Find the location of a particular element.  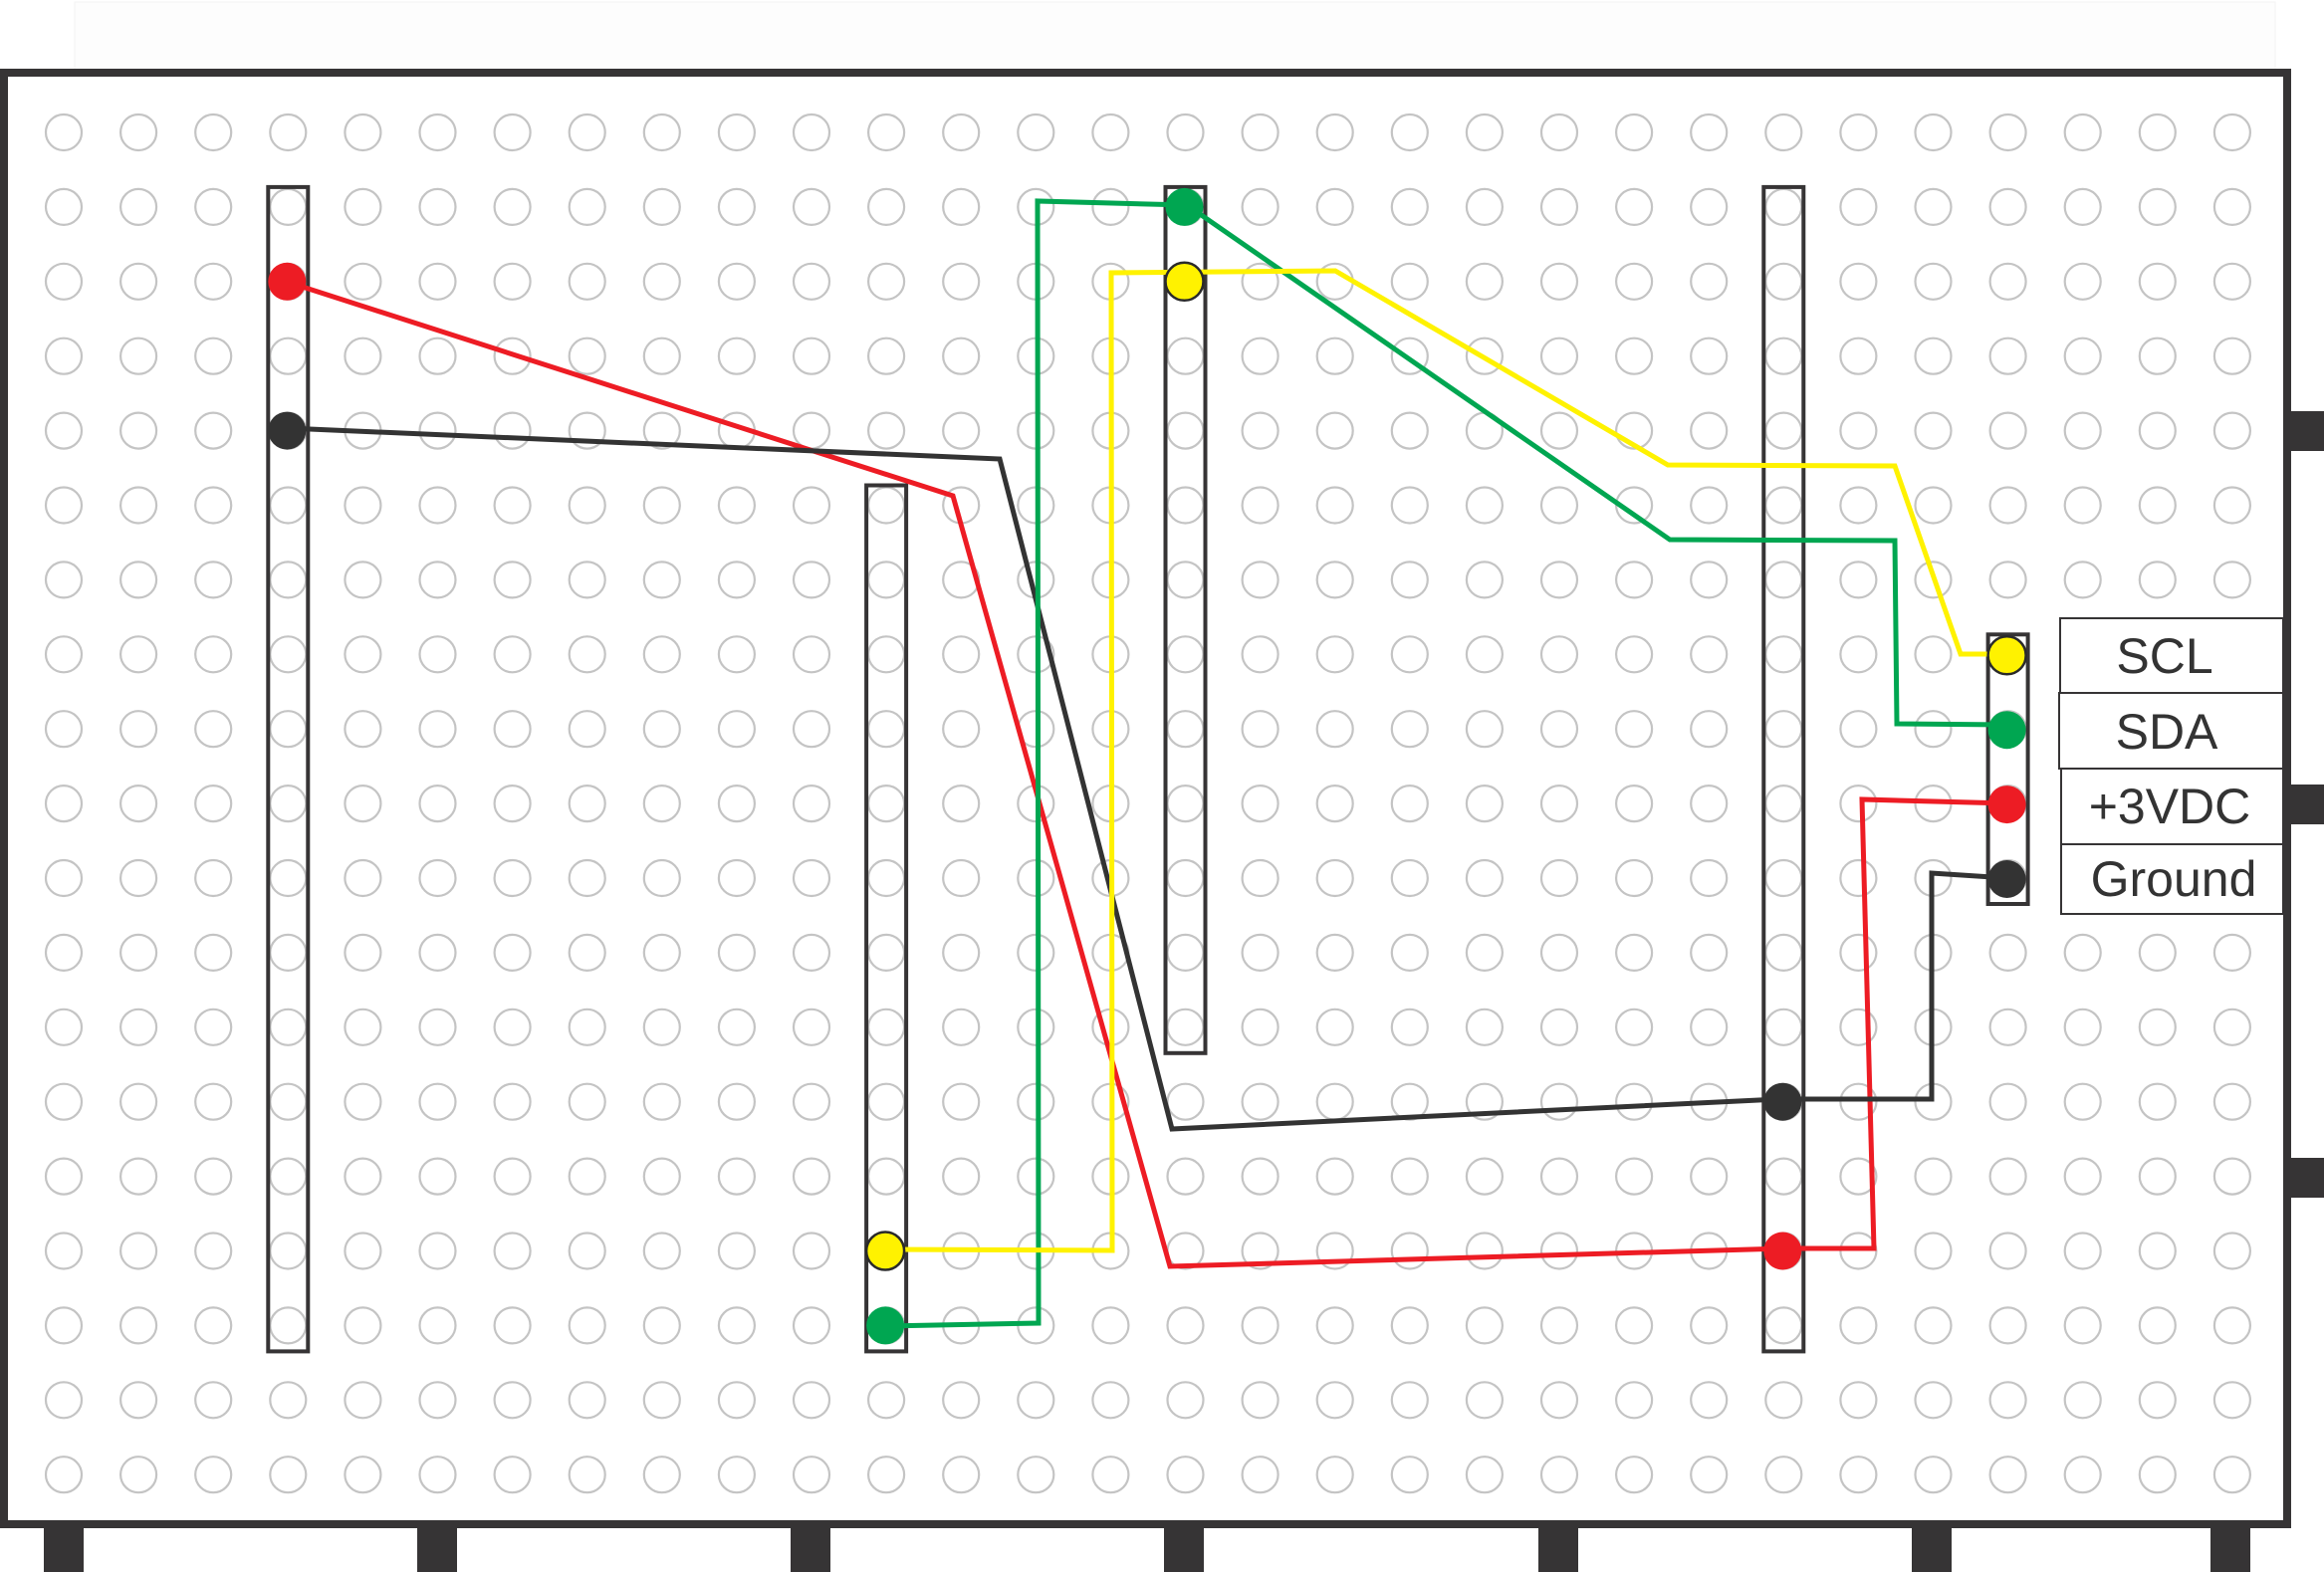

connector-label-scl: SCL is located at coordinates (2171, 655).